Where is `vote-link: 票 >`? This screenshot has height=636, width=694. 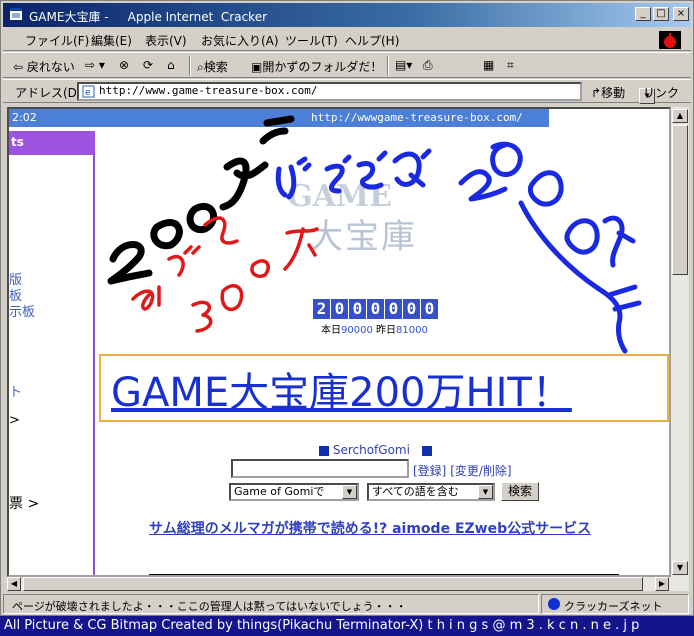
vote-link: 票 > is located at coordinates (24, 503).